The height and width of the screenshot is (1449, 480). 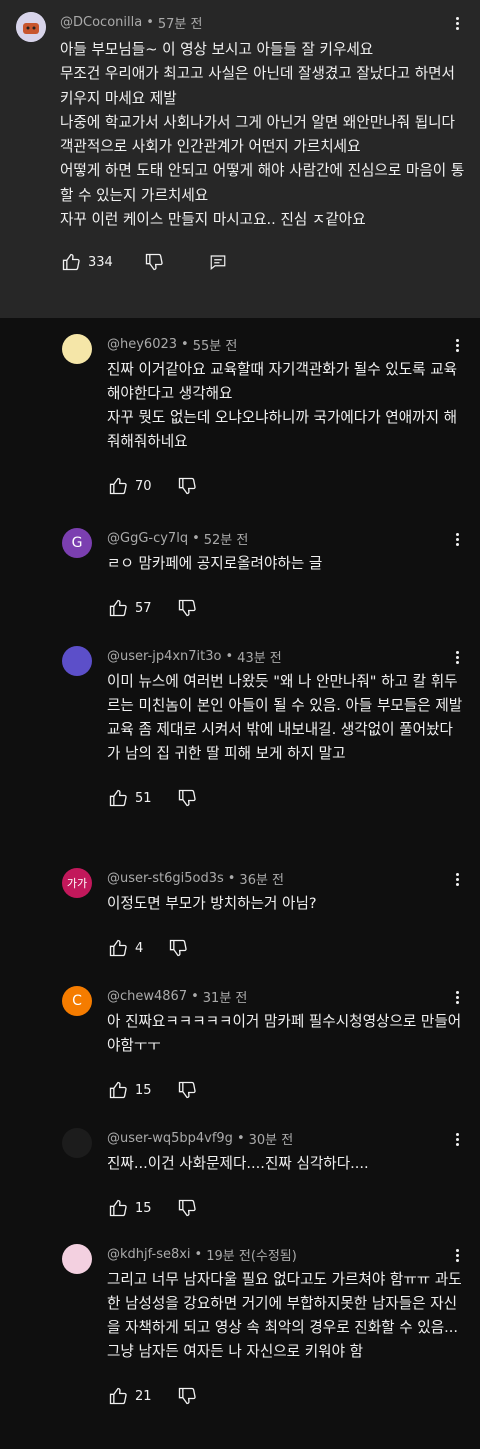 What do you see at coordinates (284, 1033) in the screenshot?
I see `comment-text: 아 진짜요ㅋㅋㅋㅋㅋ이거 맘카페 필수시청영상으로 만들어야함ㅜㅜ` at bounding box center [284, 1033].